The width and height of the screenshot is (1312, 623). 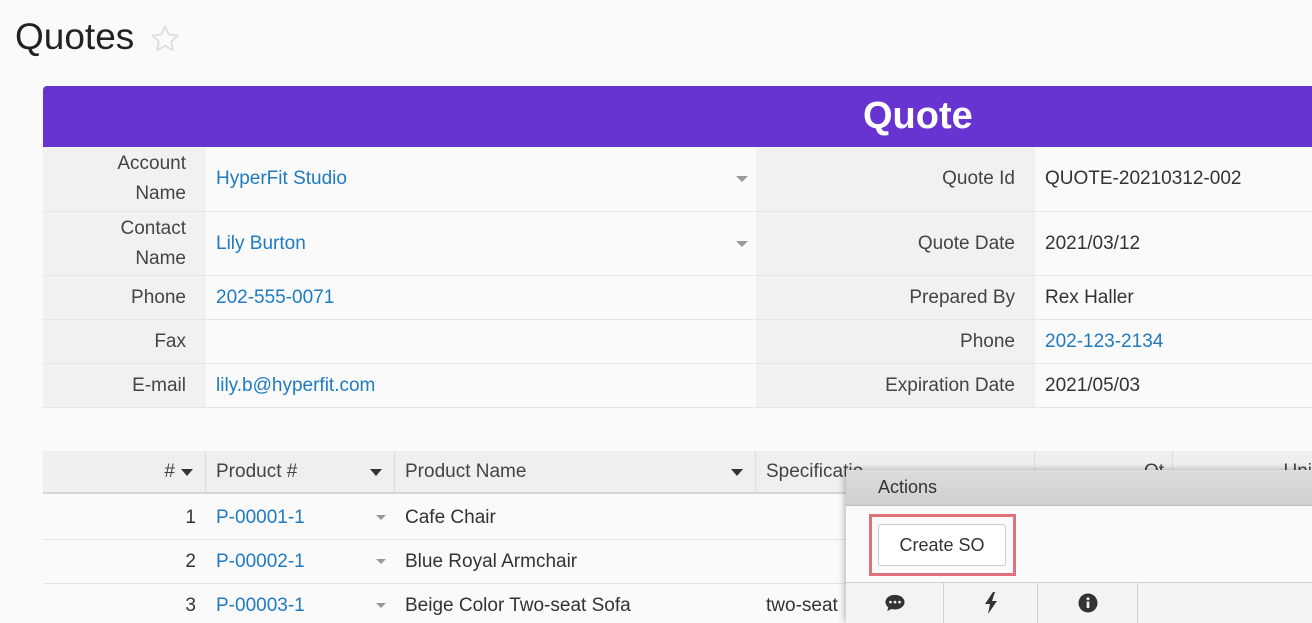 I want to click on form-row-fax: Fax Phone 202-123-2134, so click(x=677, y=342).